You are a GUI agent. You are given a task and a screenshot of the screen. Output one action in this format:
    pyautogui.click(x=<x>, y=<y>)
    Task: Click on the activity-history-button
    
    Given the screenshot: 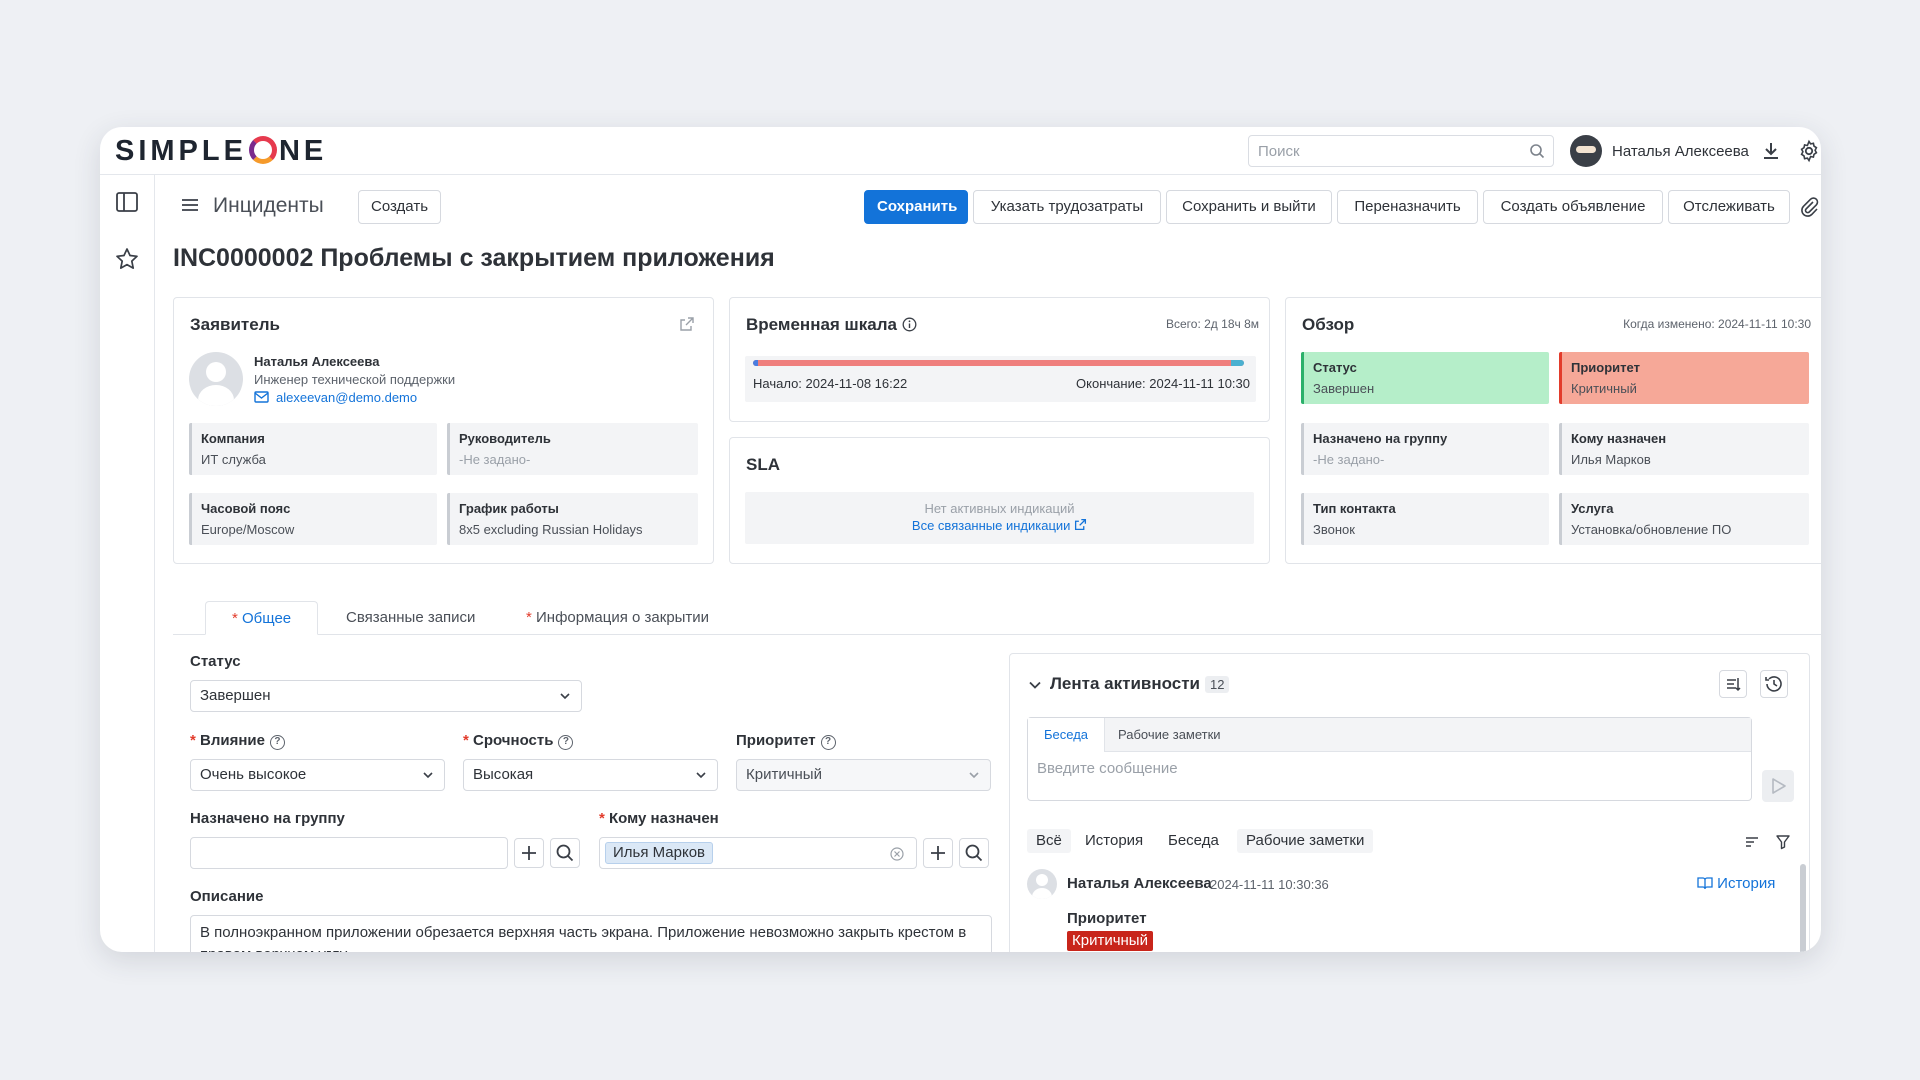 What is the action you would take?
    pyautogui.click(x=1774, y=684)
    